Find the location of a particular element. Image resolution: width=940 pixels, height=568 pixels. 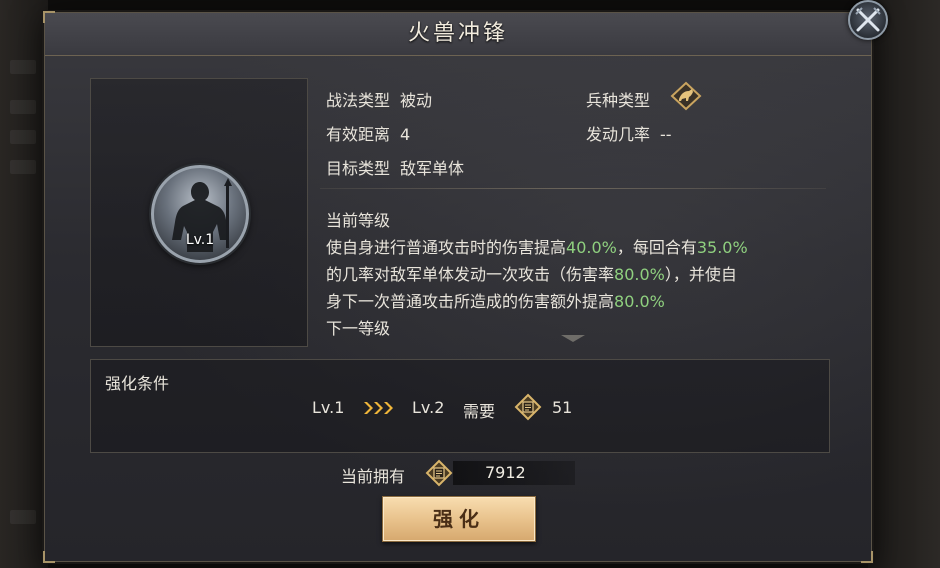

dialog-title: 火兽冲锋 is located at coordinates (457, 33).